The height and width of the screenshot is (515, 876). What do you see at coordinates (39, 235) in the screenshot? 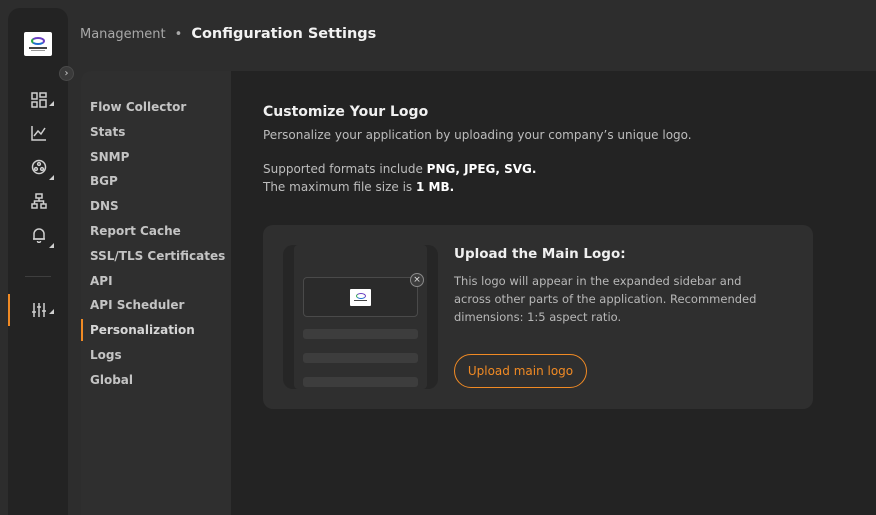
I see `bell-icon` at bounding box center [39, 235].